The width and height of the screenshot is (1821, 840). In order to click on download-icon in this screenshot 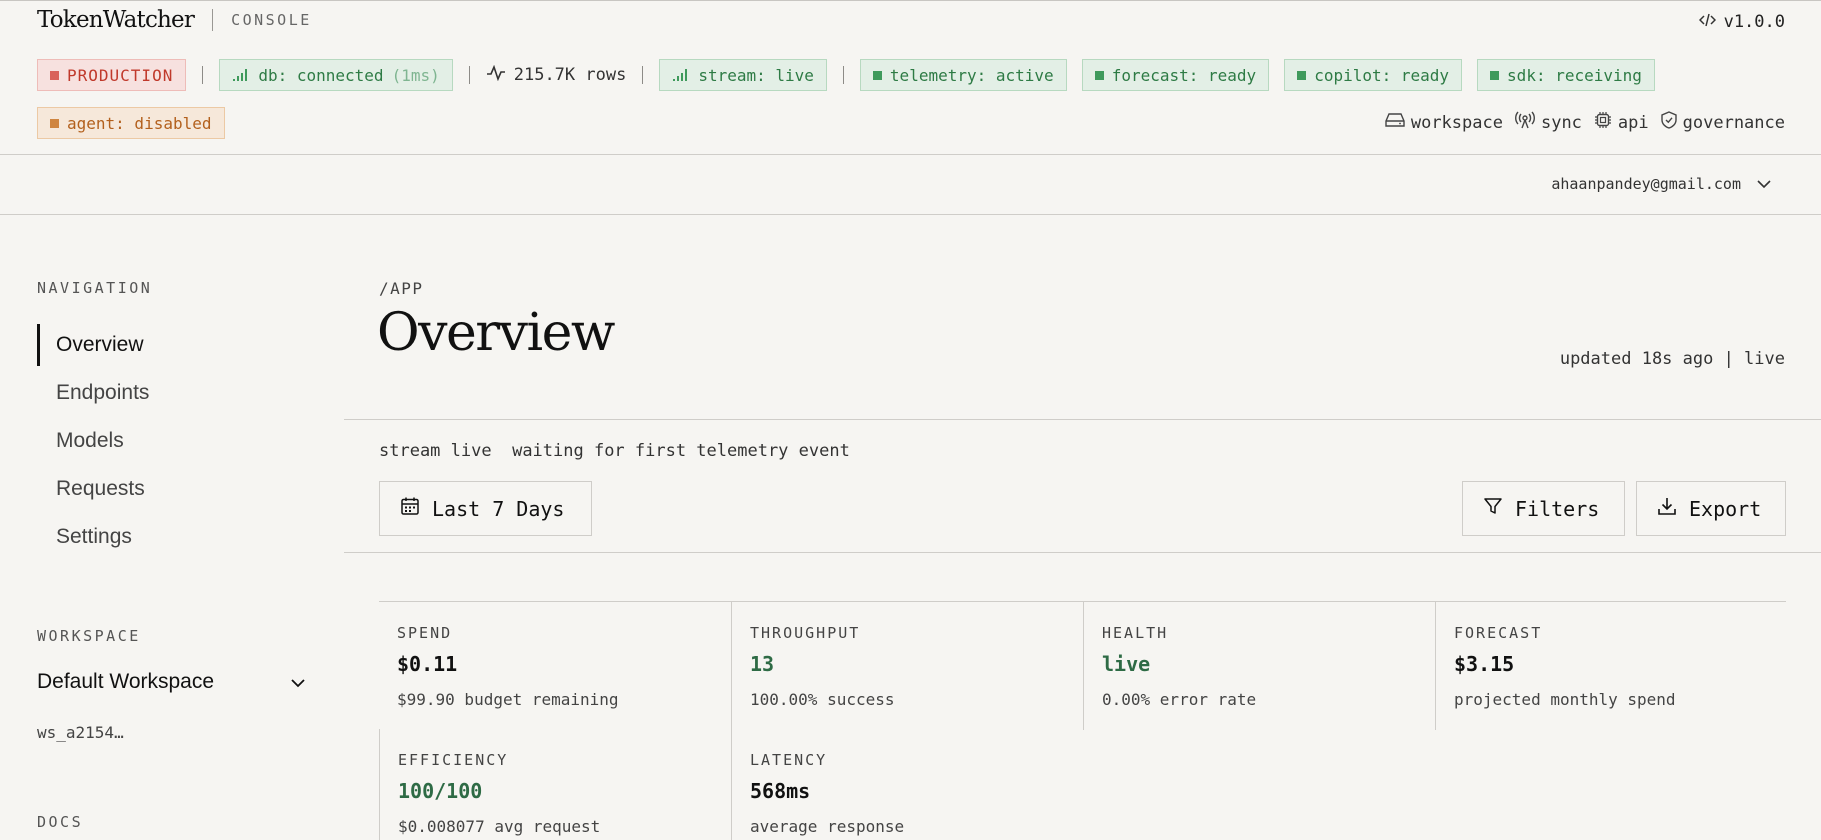, I will do `click(1667, 508)`.